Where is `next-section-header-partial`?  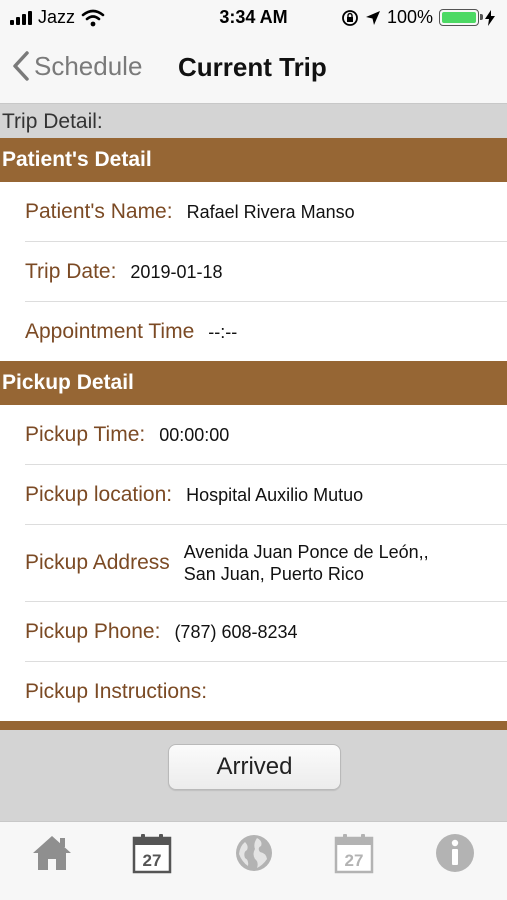
next-section-header-partial is located at coordinates (253, 725).